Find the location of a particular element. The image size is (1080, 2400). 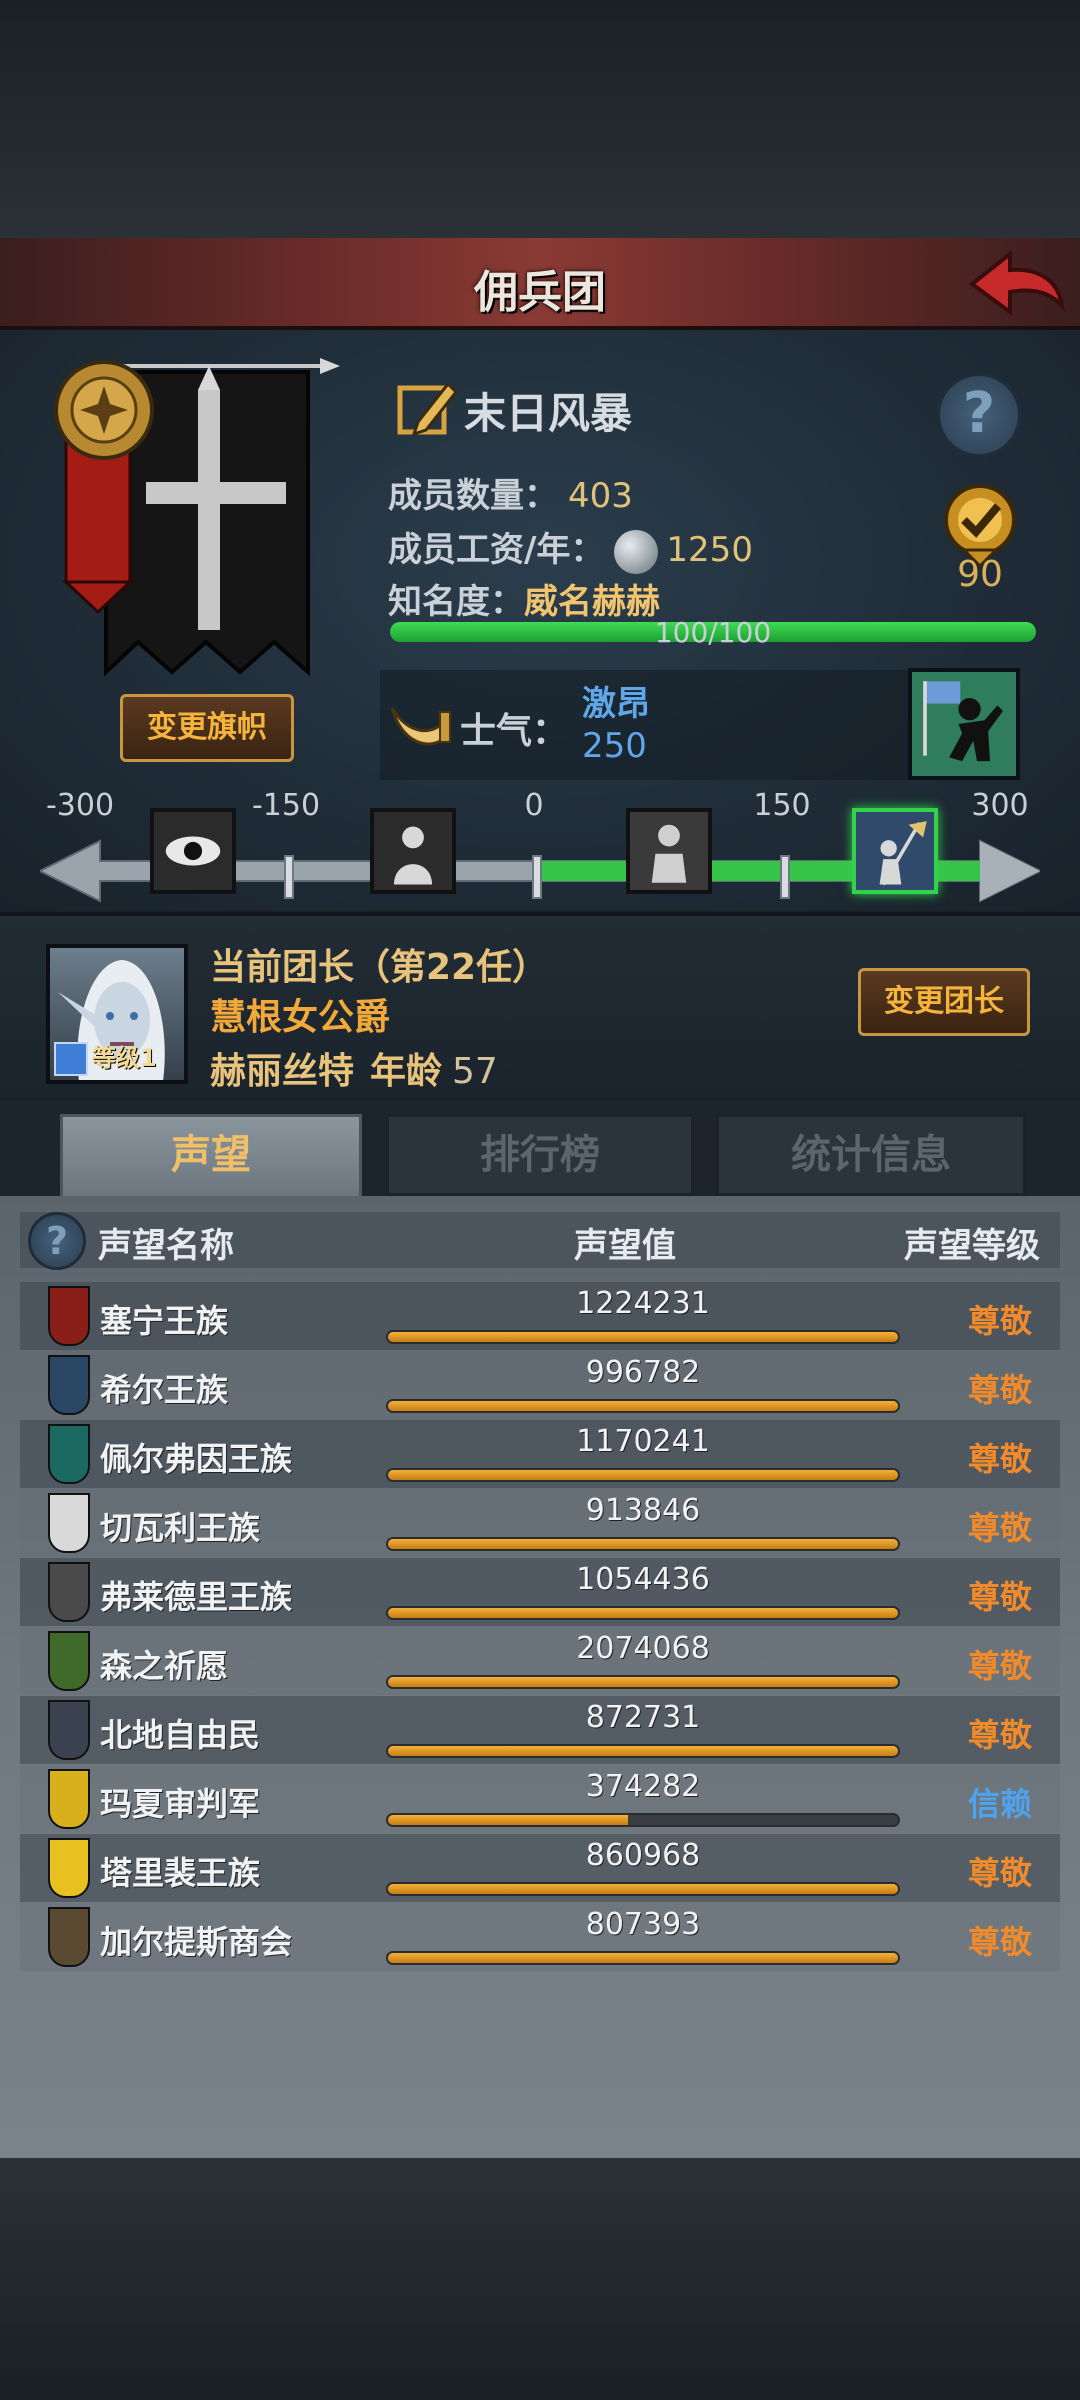

table-row: 塔里裴王族 860968 尊敬 is located at coordinates (540, 1868).